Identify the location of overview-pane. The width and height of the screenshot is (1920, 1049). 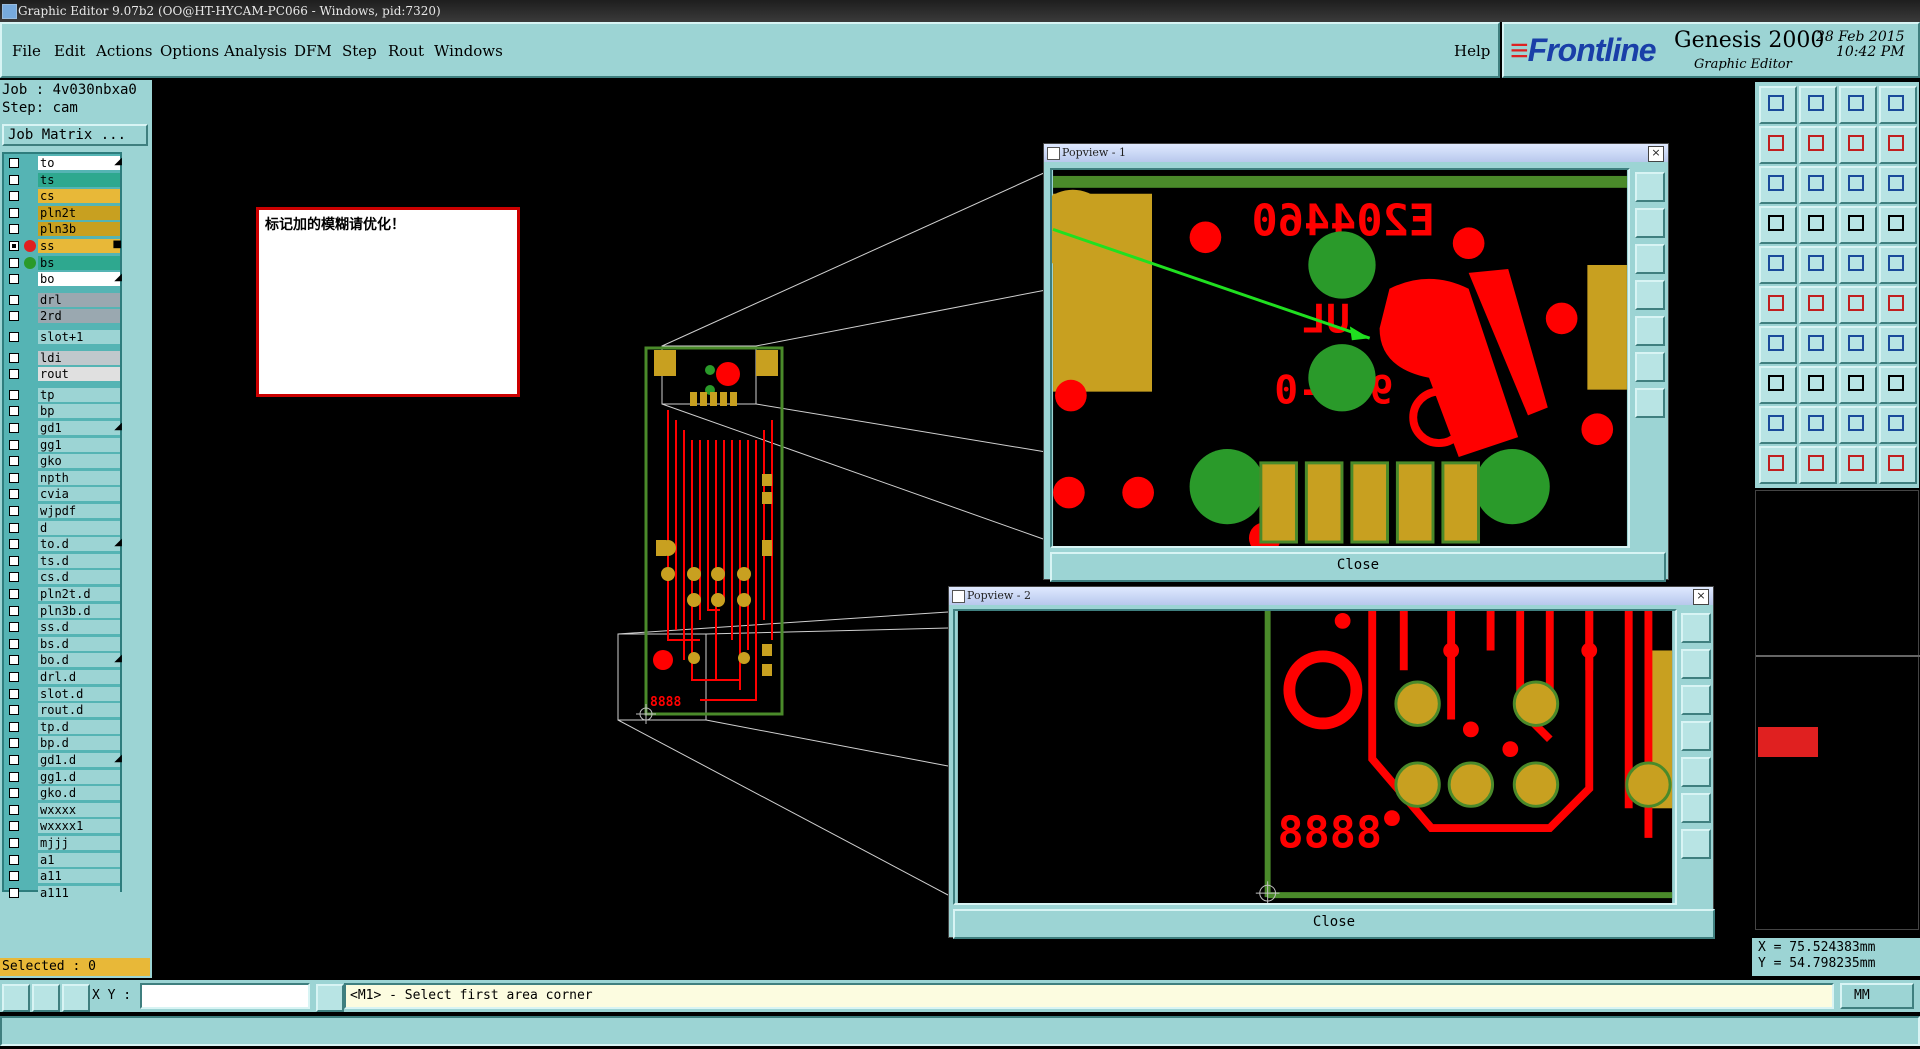
(1837, 710).